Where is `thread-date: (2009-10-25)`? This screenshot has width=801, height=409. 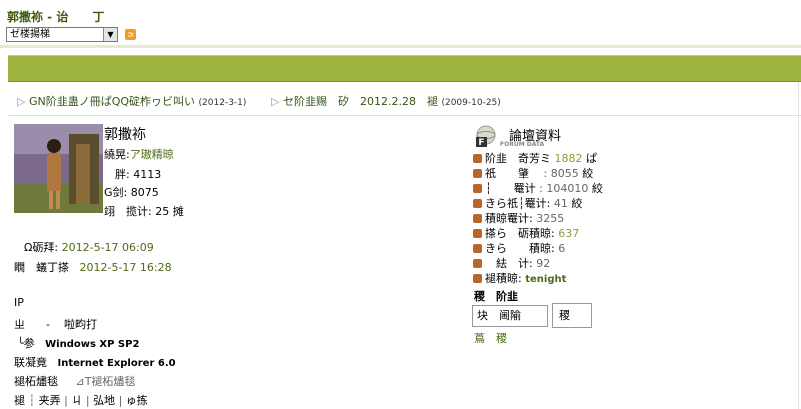 thread-date: (2009-10-25) is located at coordinates (471, 103).